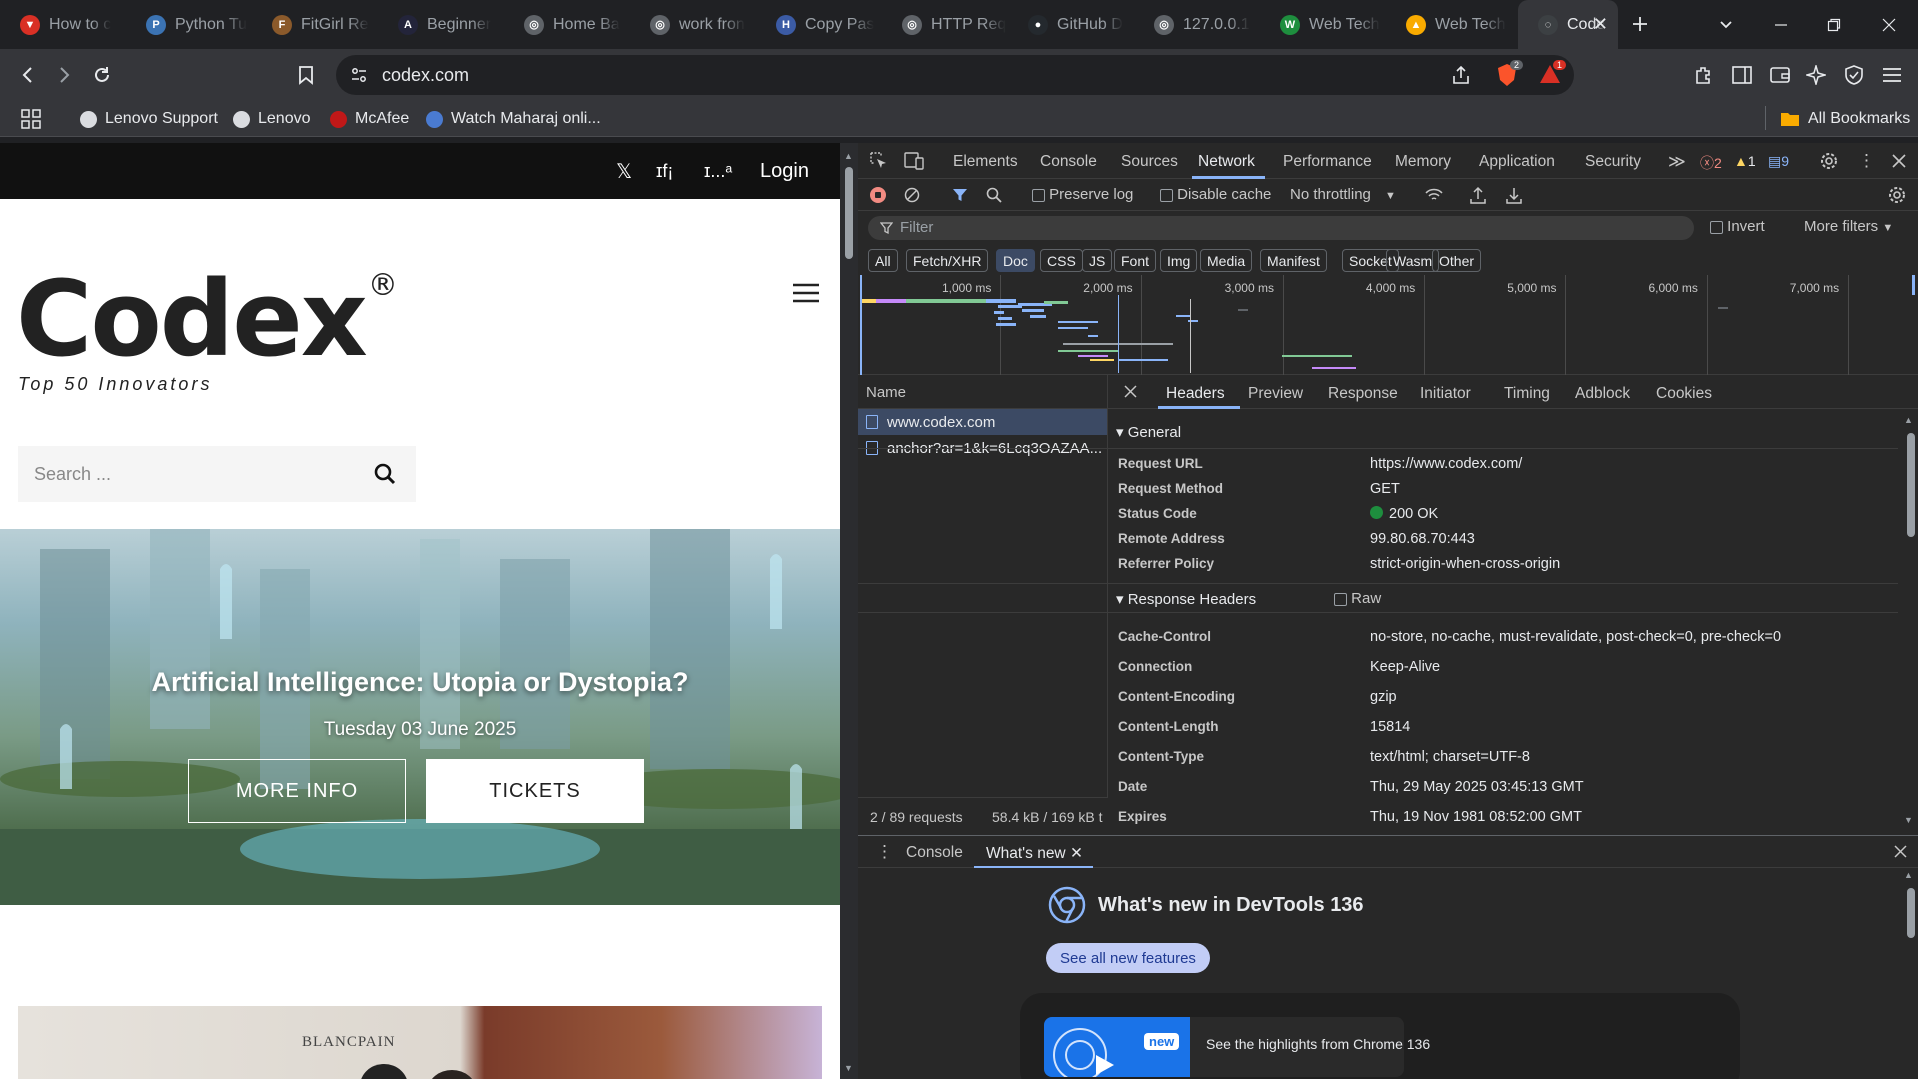  I want to click on details-tab-adblock: Adblock, so click(1602, 394).